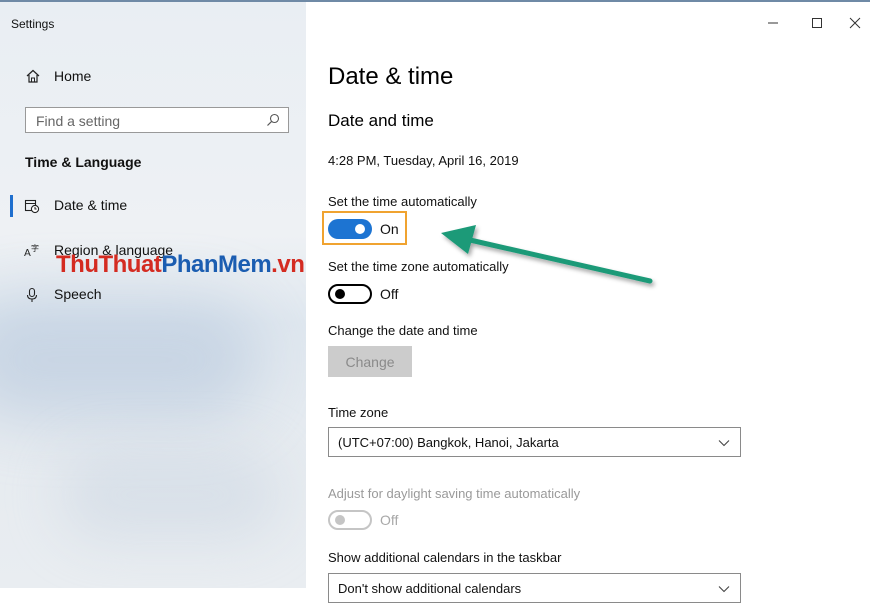 This screenshot has height=603, width=870. What do you see at coordinates (389, 229) in the screenshot?
I see `auto-time-state: On` at bounding box center [389, 229].